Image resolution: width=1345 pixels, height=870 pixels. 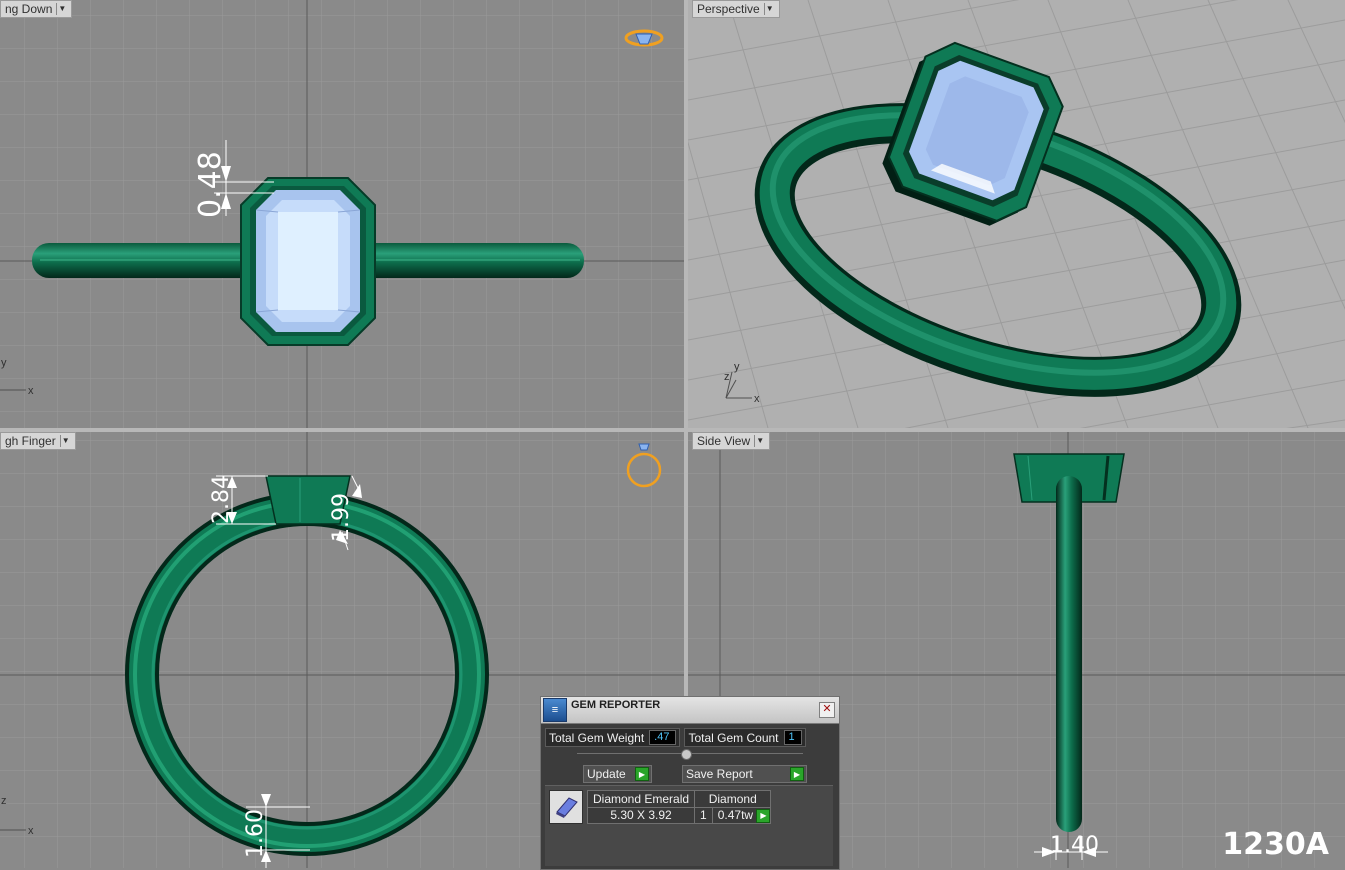 I want to click on viewport-side-label: Side View ▼, so click(x=731, y=441).